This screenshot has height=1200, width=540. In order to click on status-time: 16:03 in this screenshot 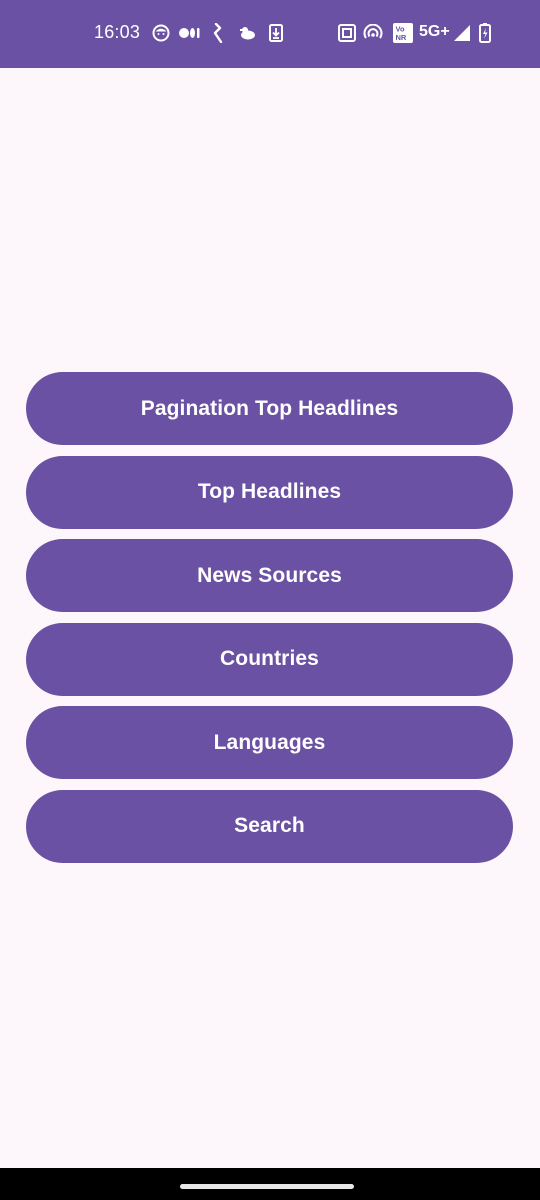, I will do `click(117, 32)`.